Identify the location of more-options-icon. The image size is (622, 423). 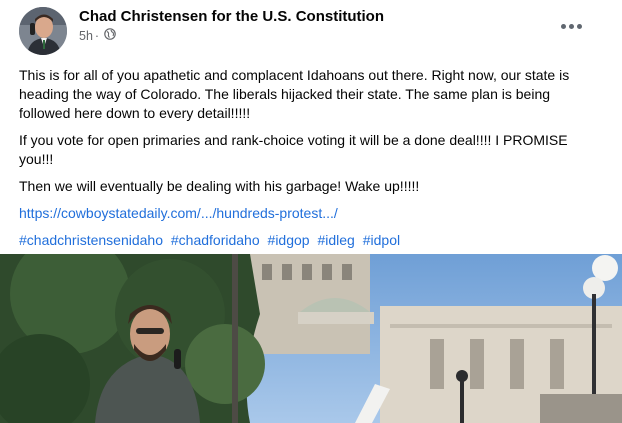
(571, 26).